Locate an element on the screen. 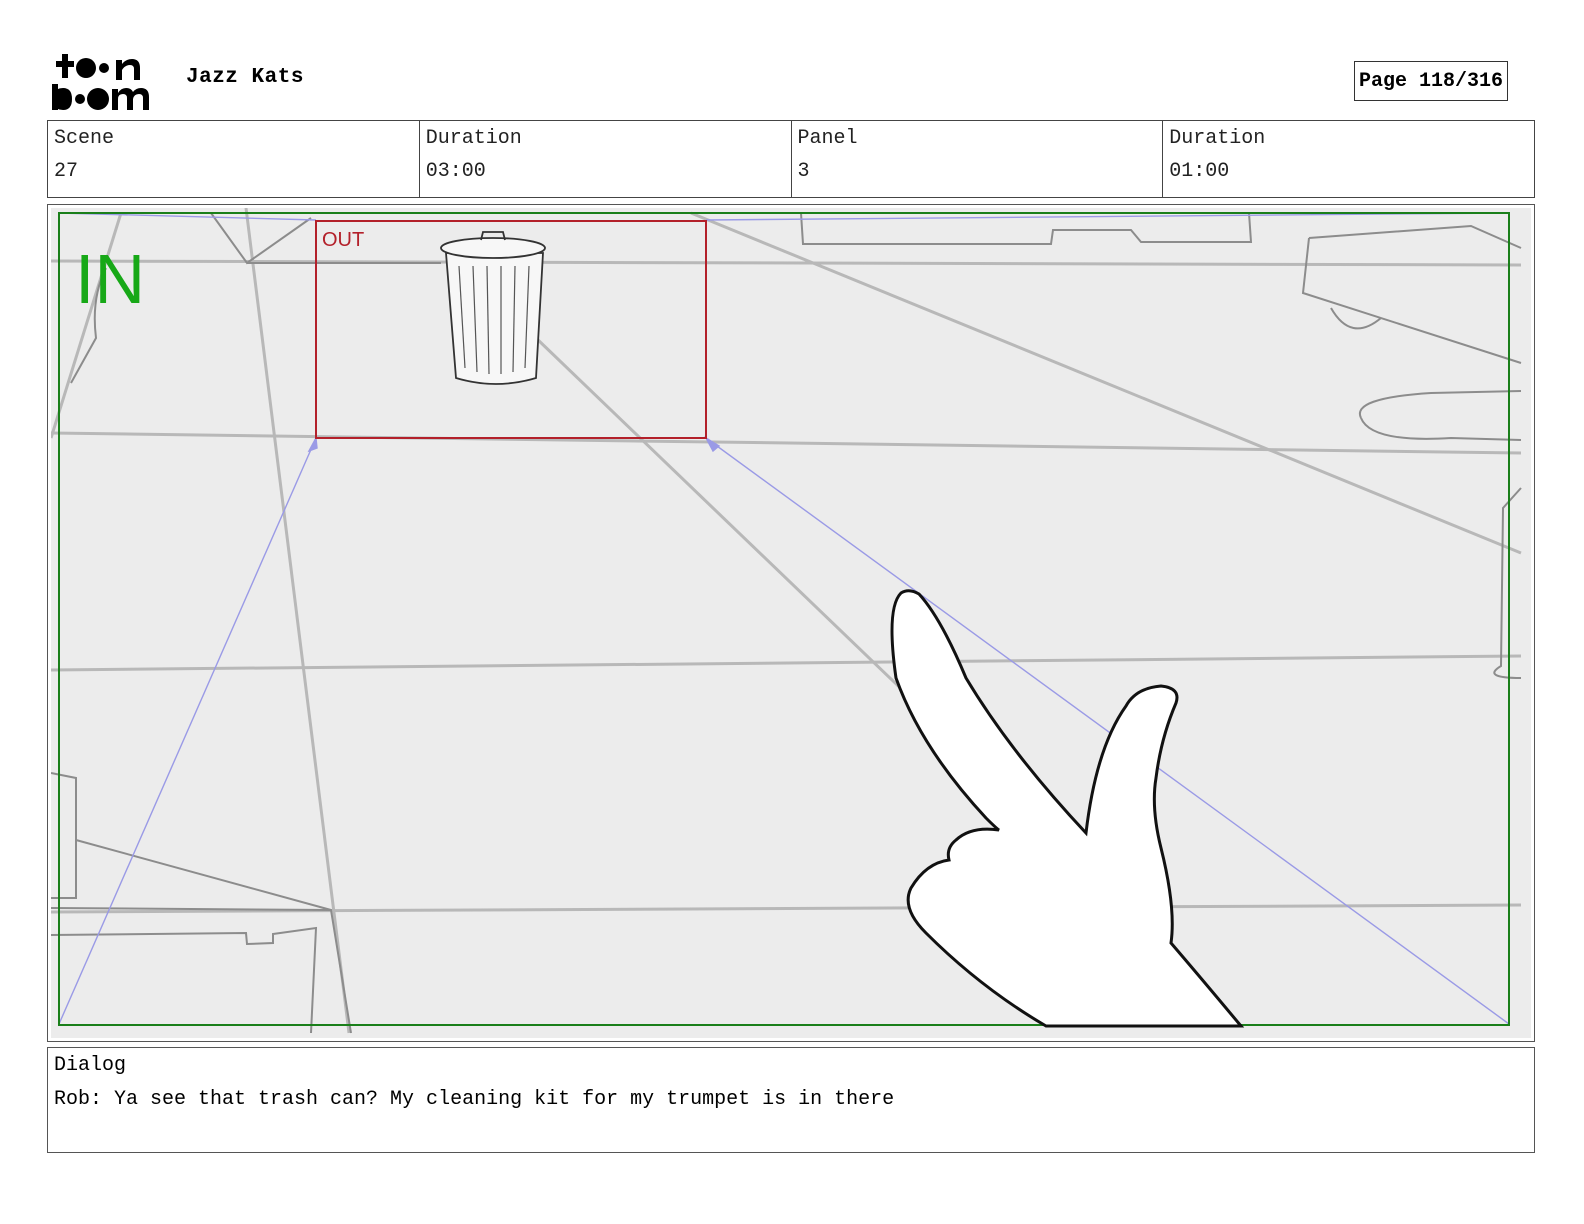  scene-duration-value: 03:00 is located at coordinates (455, 171).